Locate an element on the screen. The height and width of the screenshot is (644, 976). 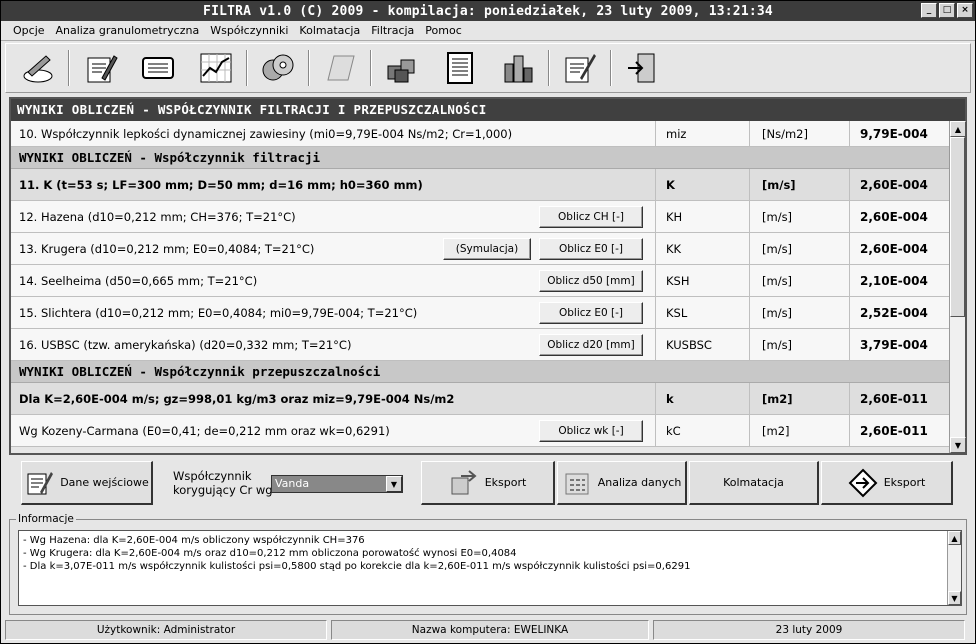
row-symbol: KSL is located at coordinates (702, 312).